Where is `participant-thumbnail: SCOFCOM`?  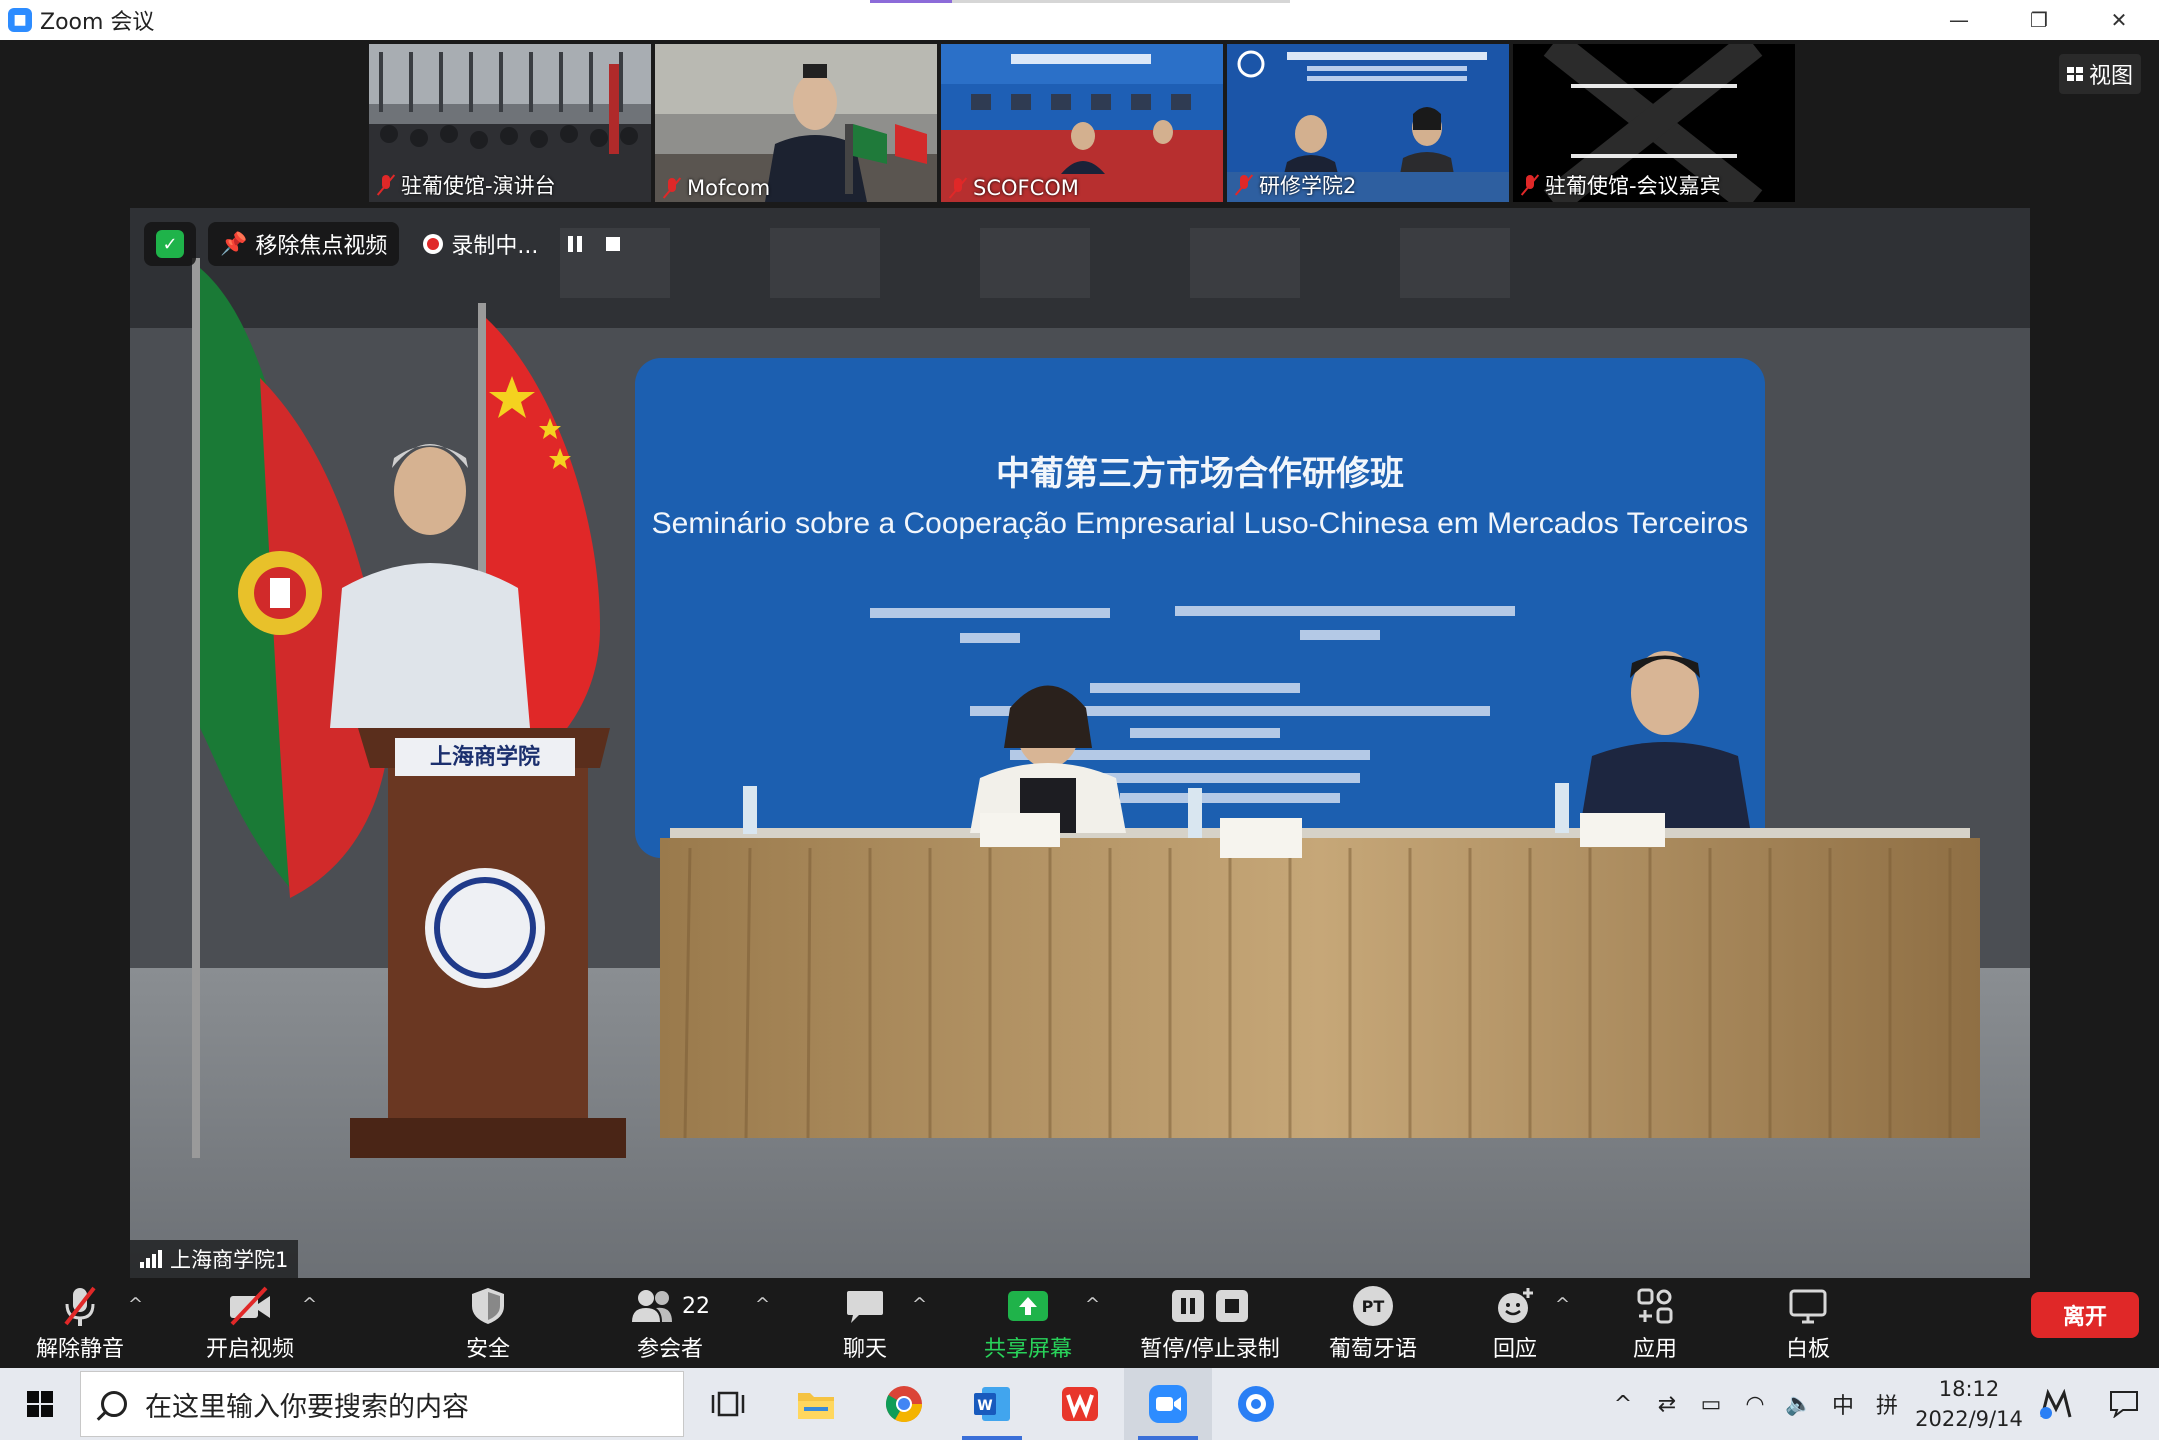 participant-thumbnail: SCOFCOM is located at coordinates (1082, 123).